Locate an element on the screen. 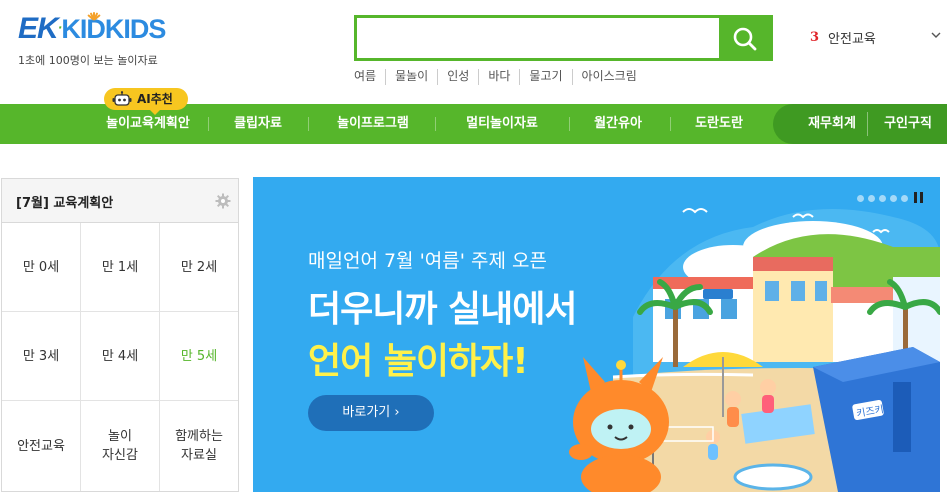 This screenshot has height=503, width=947. keyword-link: 인성 is located at coordinates (457, 77).